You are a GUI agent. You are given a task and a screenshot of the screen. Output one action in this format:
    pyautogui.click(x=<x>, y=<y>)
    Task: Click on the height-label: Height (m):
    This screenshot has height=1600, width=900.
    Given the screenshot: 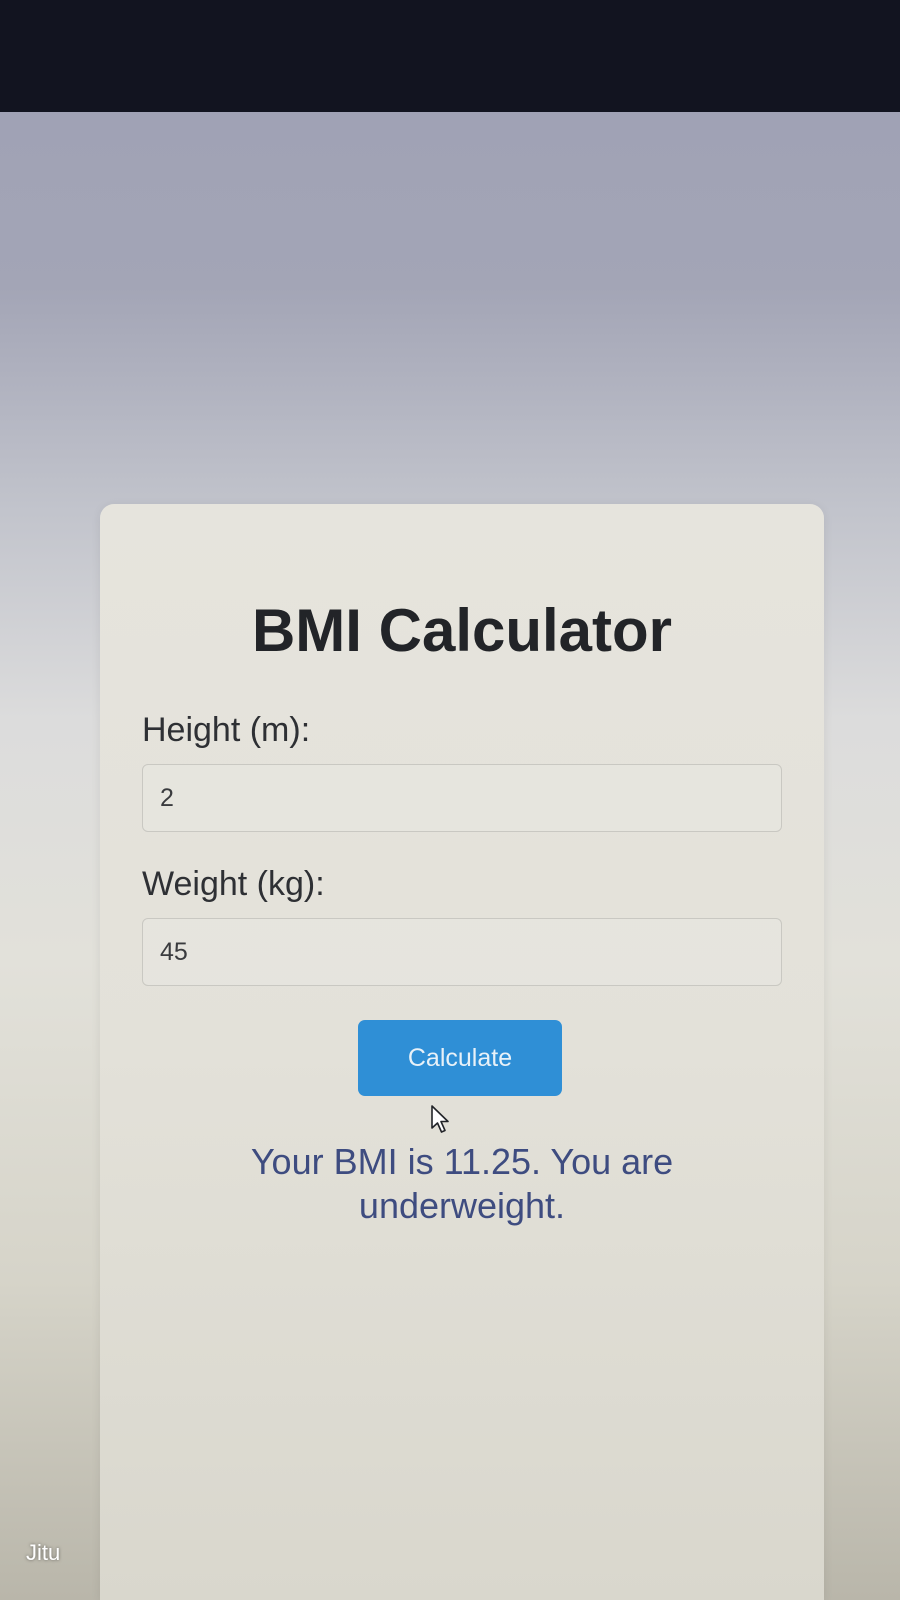 What is the action you would take?
    pyautogui.click(x=226, y=730)
    